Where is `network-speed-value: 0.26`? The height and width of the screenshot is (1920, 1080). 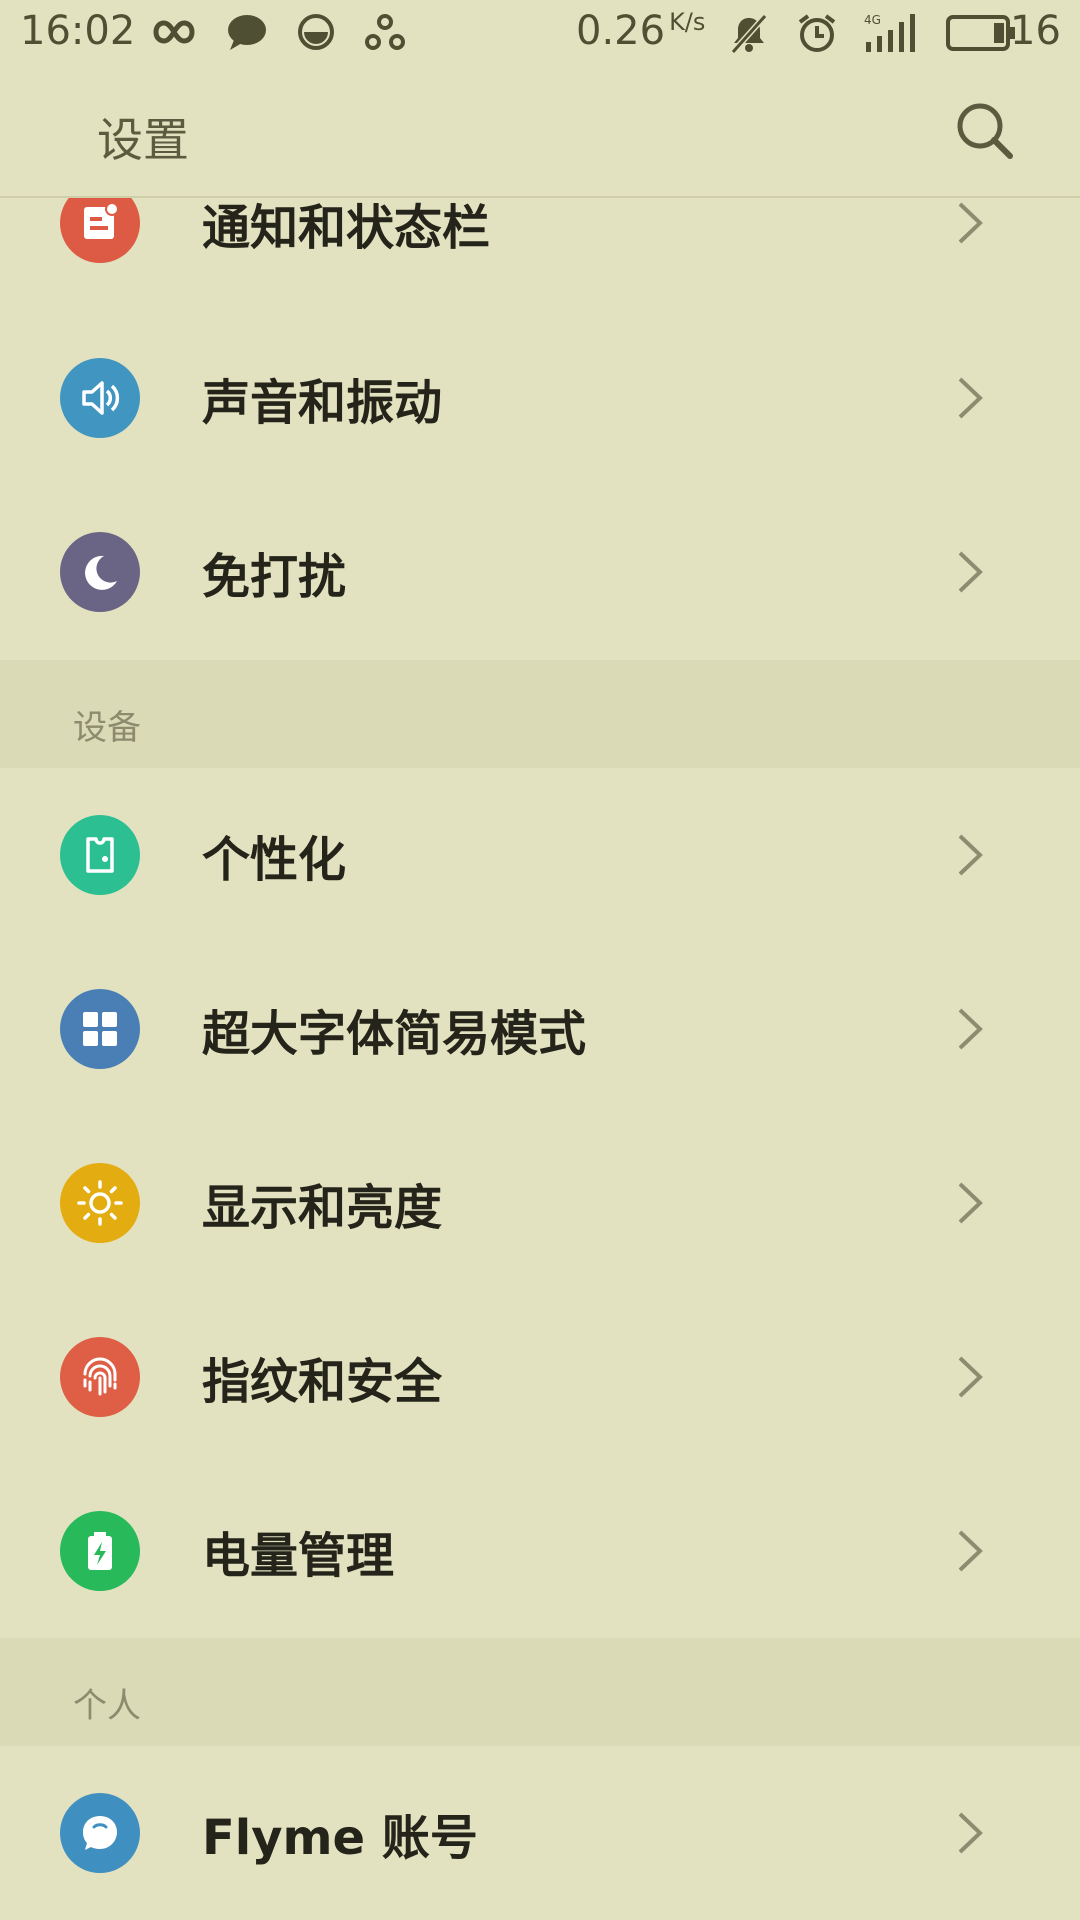 network-speed-value: 0.26 is located at coordinates (621, 31).